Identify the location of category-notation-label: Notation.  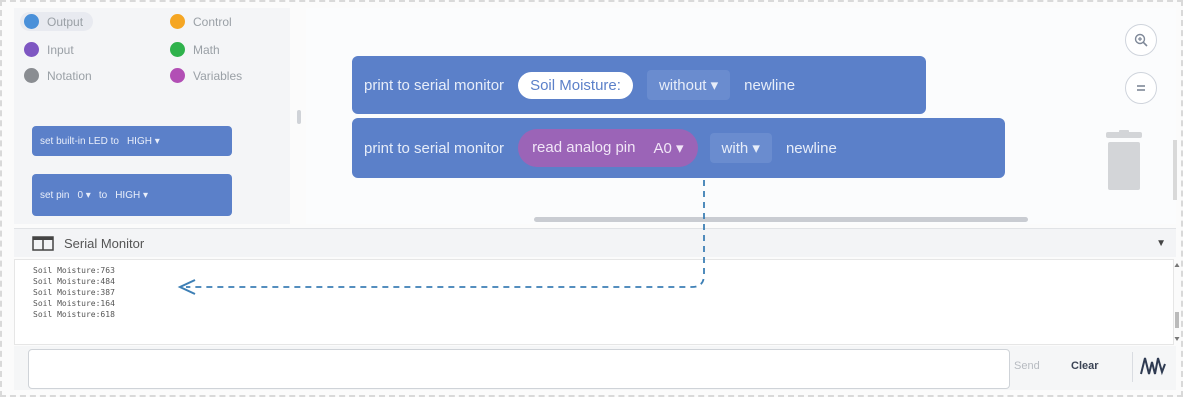
(69, 75).